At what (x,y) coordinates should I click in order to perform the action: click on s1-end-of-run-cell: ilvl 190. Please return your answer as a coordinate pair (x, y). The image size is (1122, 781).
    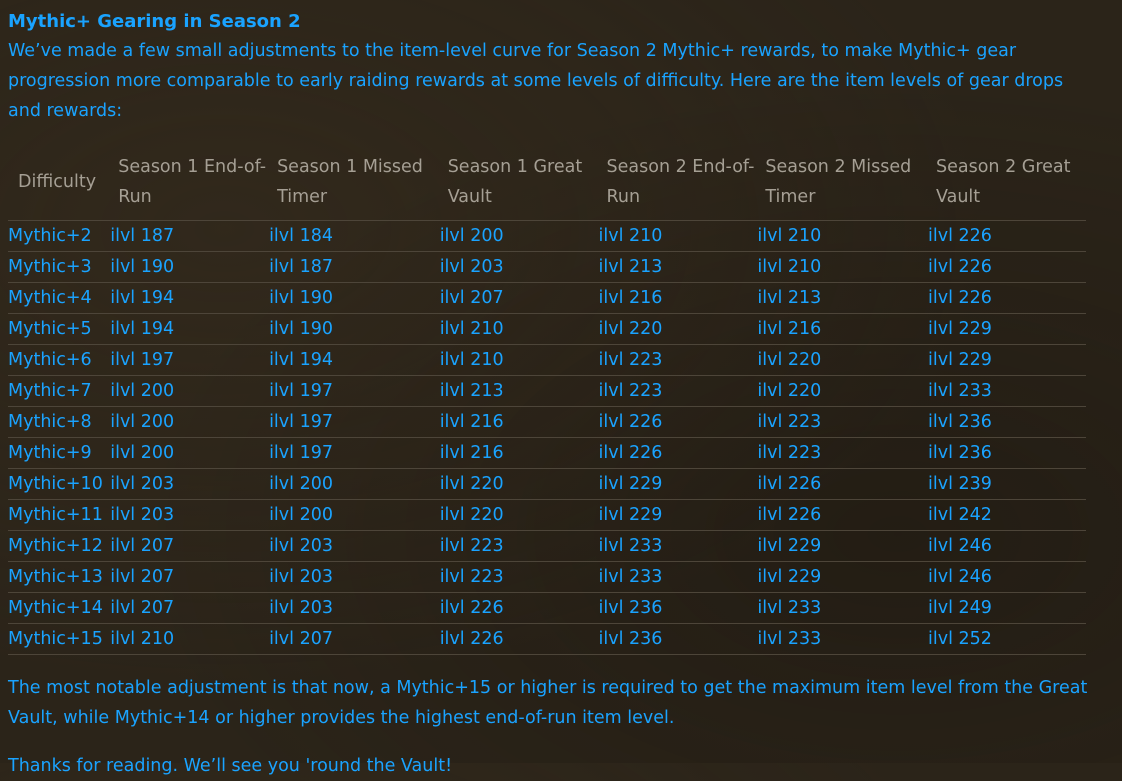
    Looking at the image, I should click on (142, 267).